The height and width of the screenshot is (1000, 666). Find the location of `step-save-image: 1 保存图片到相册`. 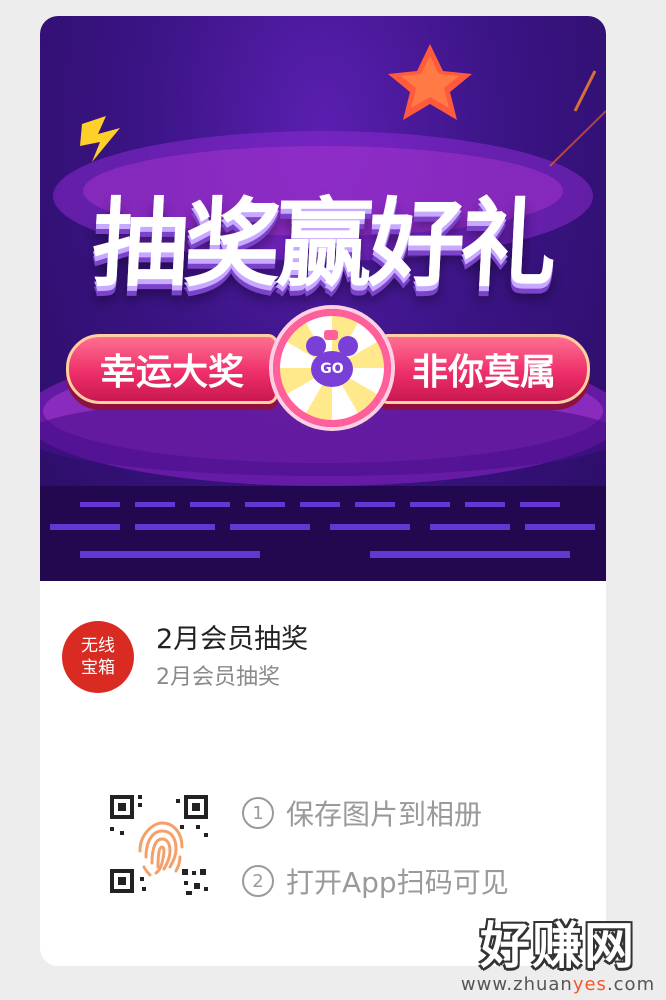

step-save-image: 1 保存图片到相册 is located at coordinates (362, 813).